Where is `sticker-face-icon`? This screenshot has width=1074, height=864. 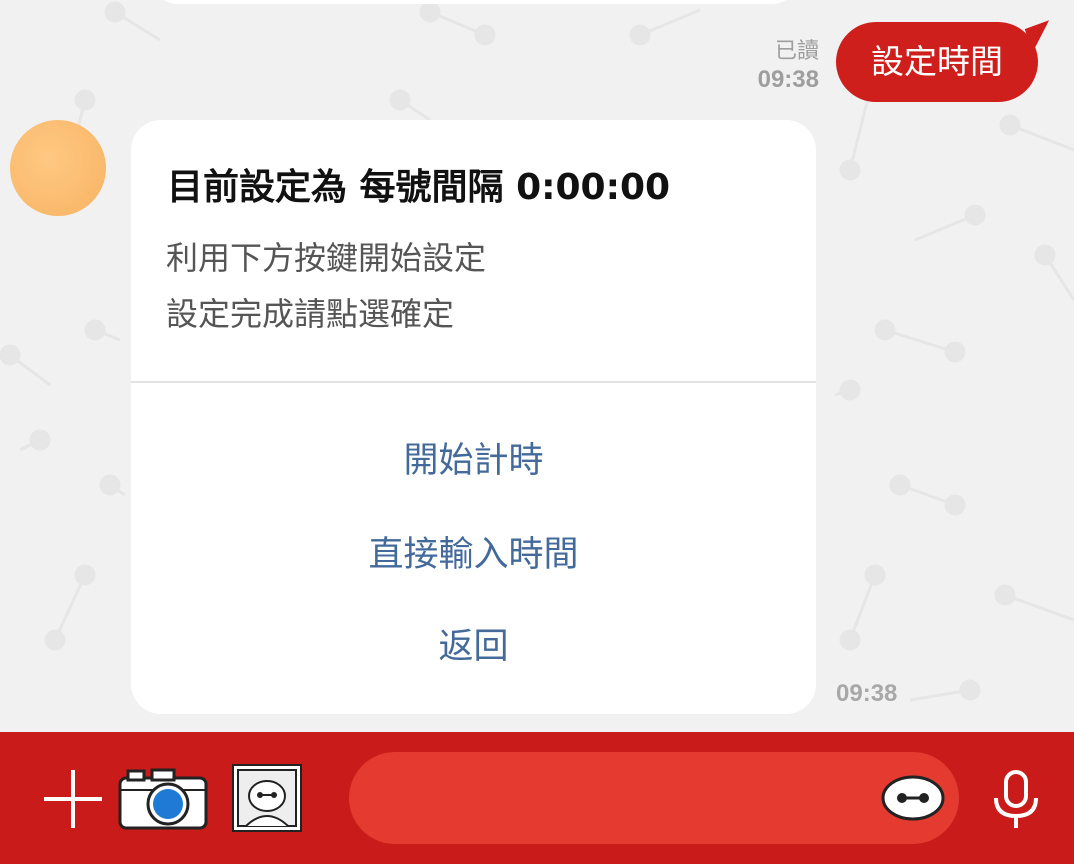 sticker-face-icon is located at coordinates (267, 798).